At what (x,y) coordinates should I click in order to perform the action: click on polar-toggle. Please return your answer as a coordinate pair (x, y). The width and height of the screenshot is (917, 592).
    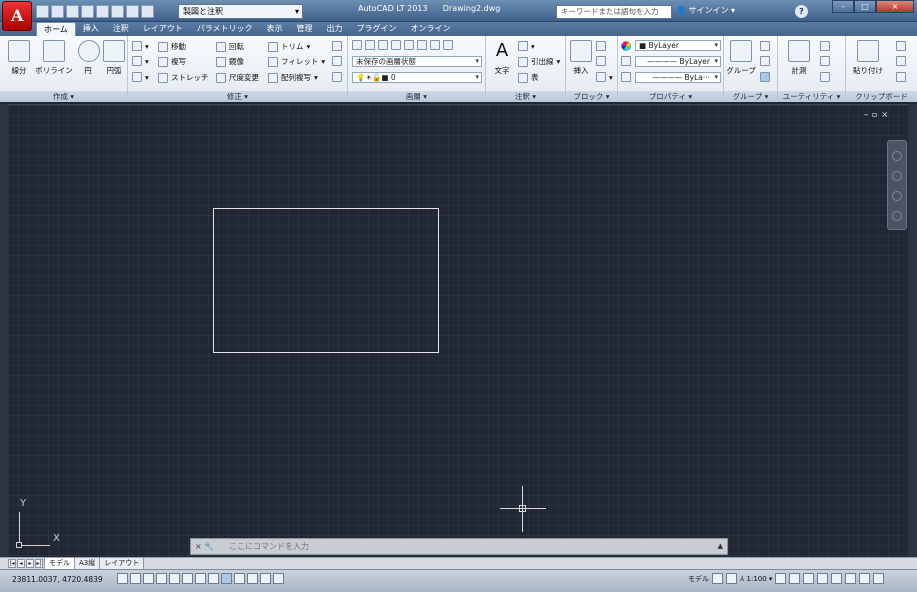
    Looking at the image, I should click on (161, 578).